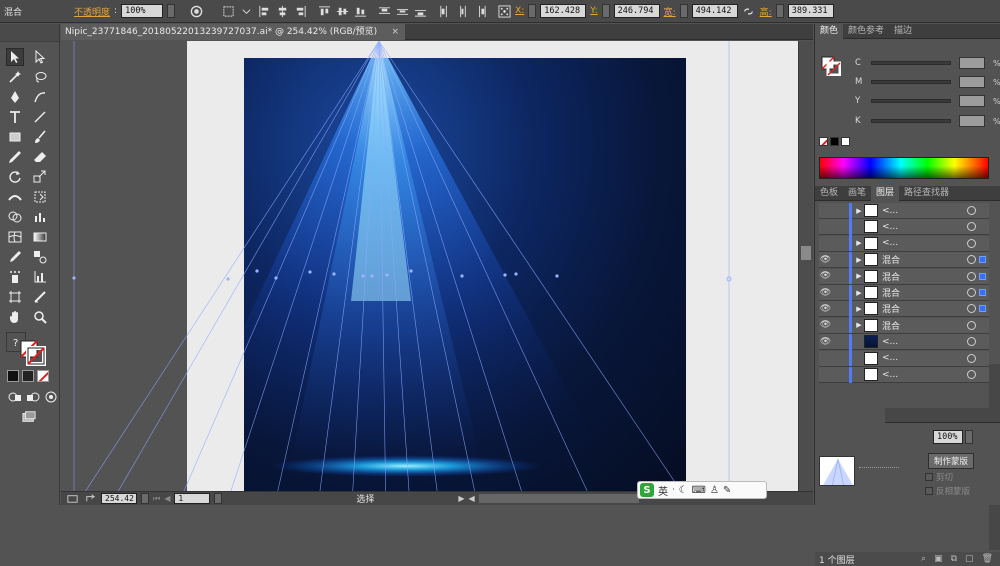 This screenshot has height=566, width=1000. I want to click on align-left-icon, so click(264, 11).